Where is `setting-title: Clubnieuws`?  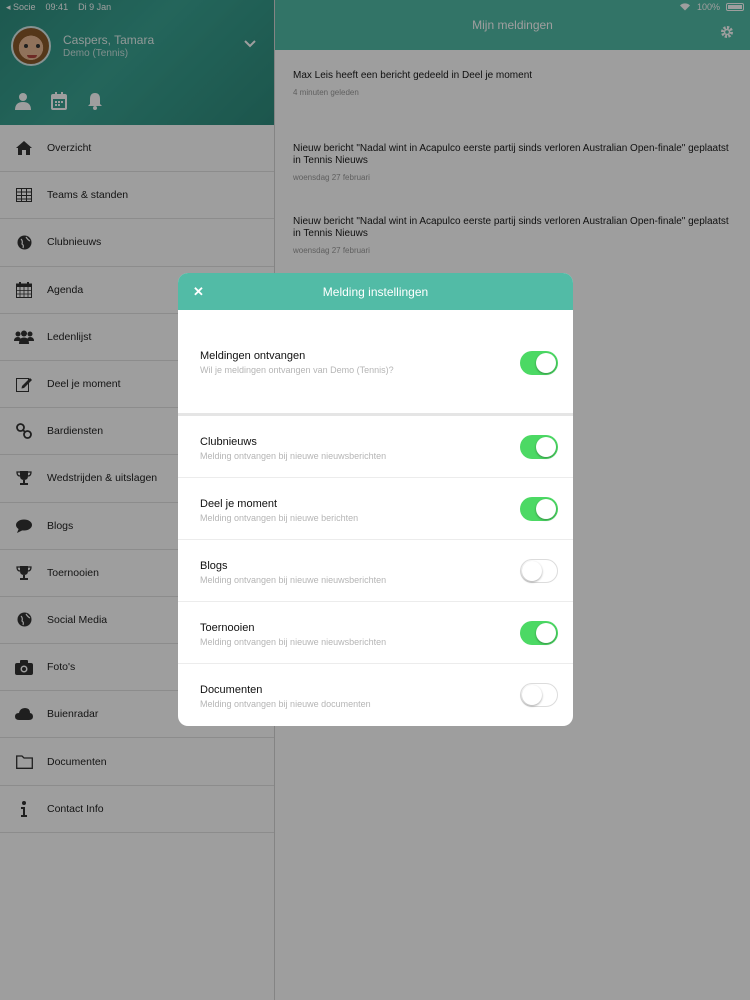
setting-title: Clubnieuws is located at coordinates (228, 442).